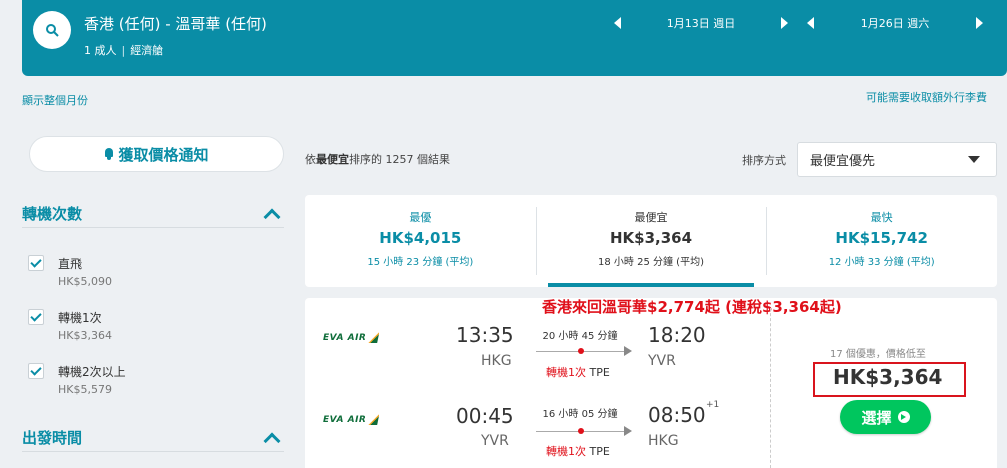 The height and width of the screenshot is (468, 1007). Describe the element at coordinates (897, 159) in the screenshot. I see `sort-select: 最便宜優先` at that location.